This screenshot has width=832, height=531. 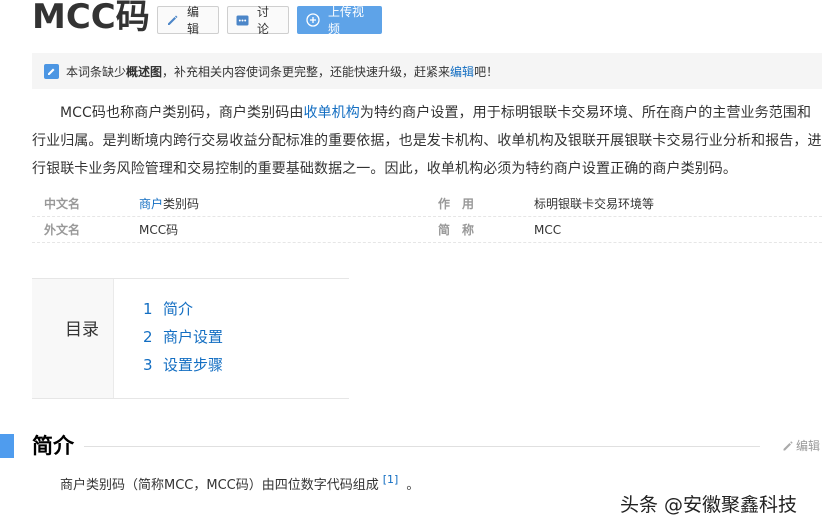 What do you see at coordinates (391, 479) in the screenshot?
I see `reference-link: [1]` at bounding box center [391, 479].